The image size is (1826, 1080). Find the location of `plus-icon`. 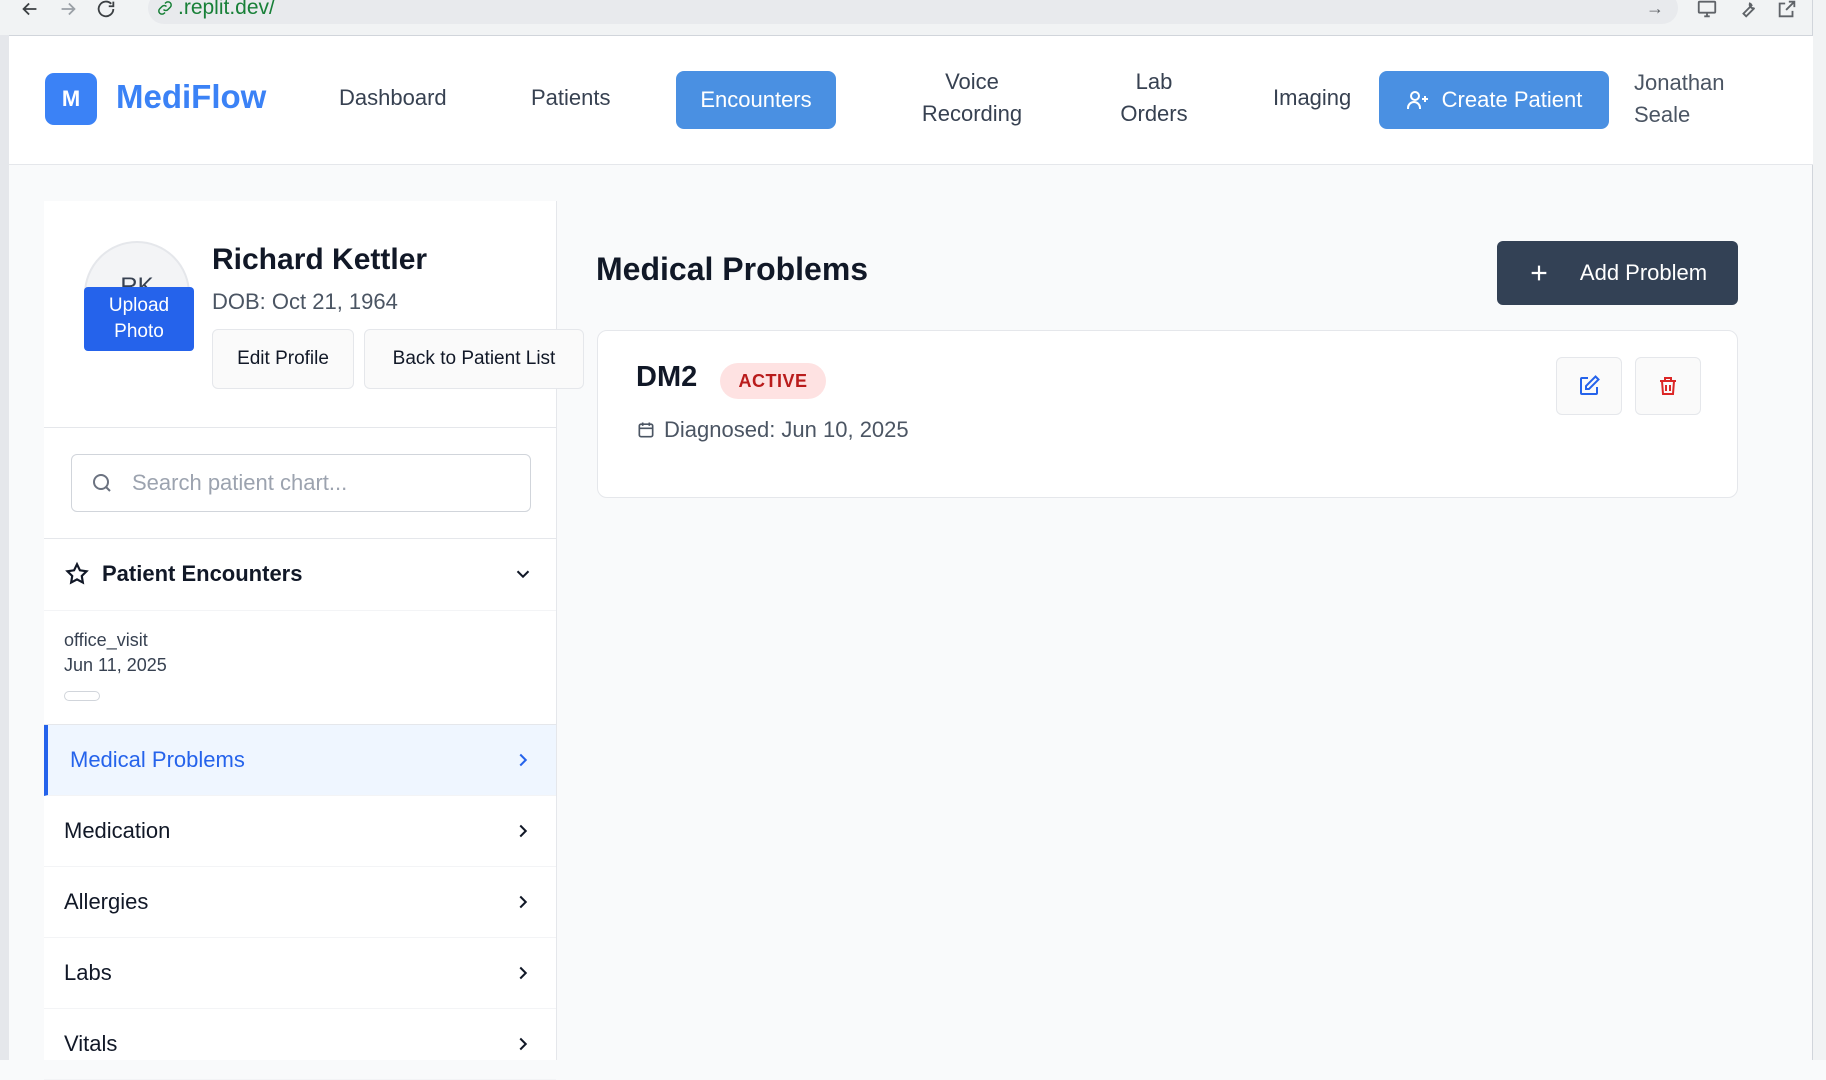

plus-icon is located at coordinates (1539, 273).